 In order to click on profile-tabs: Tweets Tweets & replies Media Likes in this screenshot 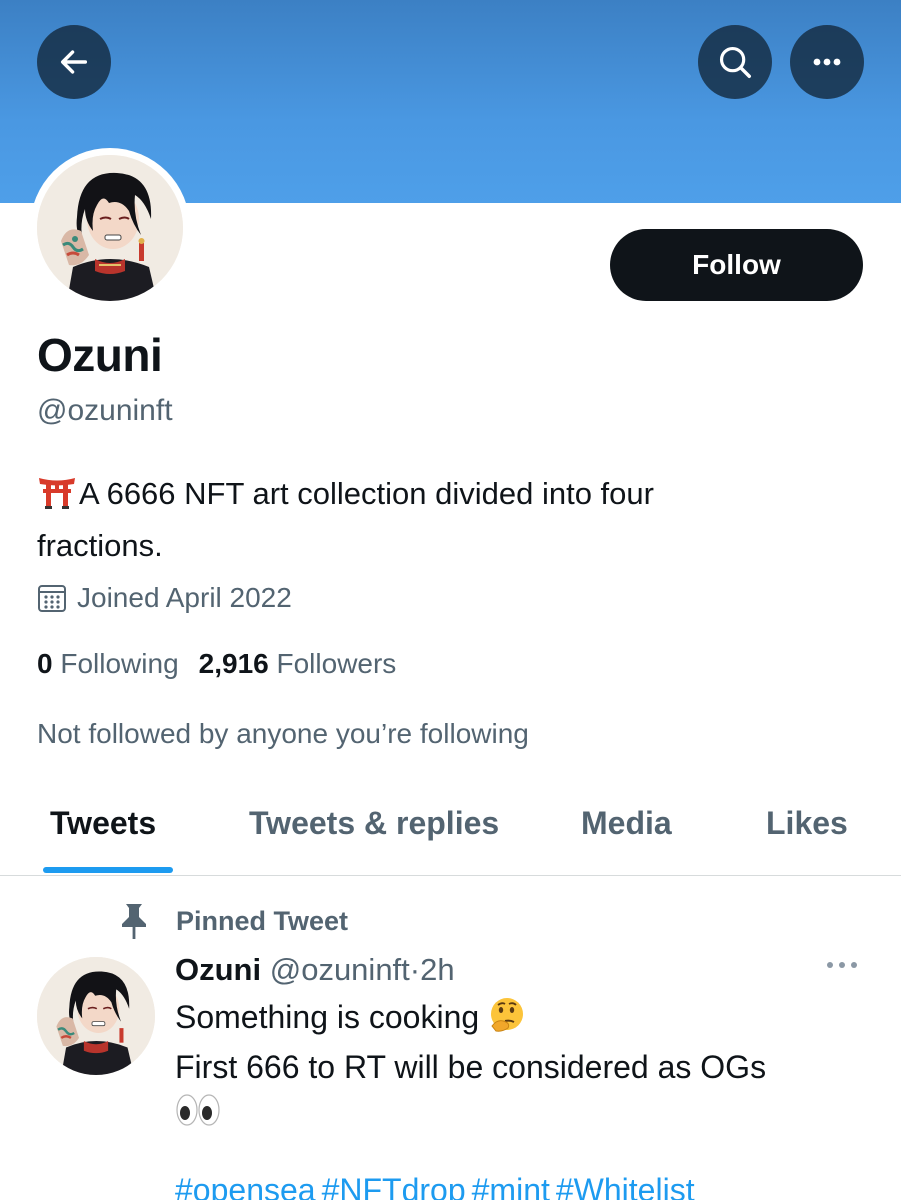, I will do `click(450, 835)`.